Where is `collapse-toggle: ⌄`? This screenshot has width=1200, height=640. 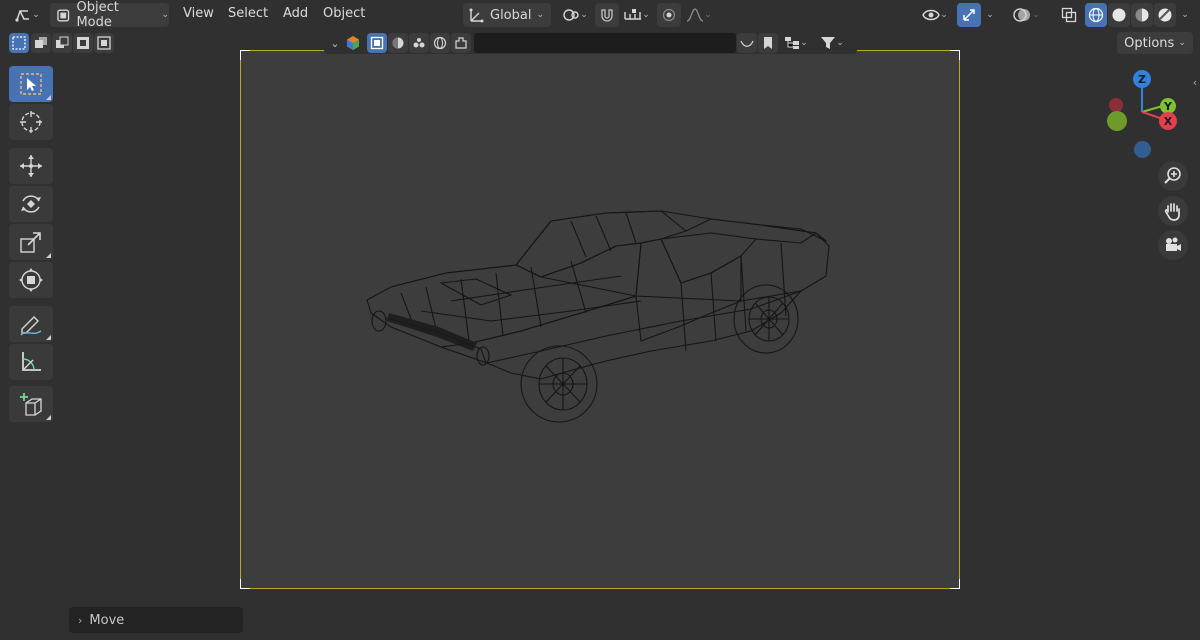
collapse-toggle: ⌄ is located at coordinates (335, 43).